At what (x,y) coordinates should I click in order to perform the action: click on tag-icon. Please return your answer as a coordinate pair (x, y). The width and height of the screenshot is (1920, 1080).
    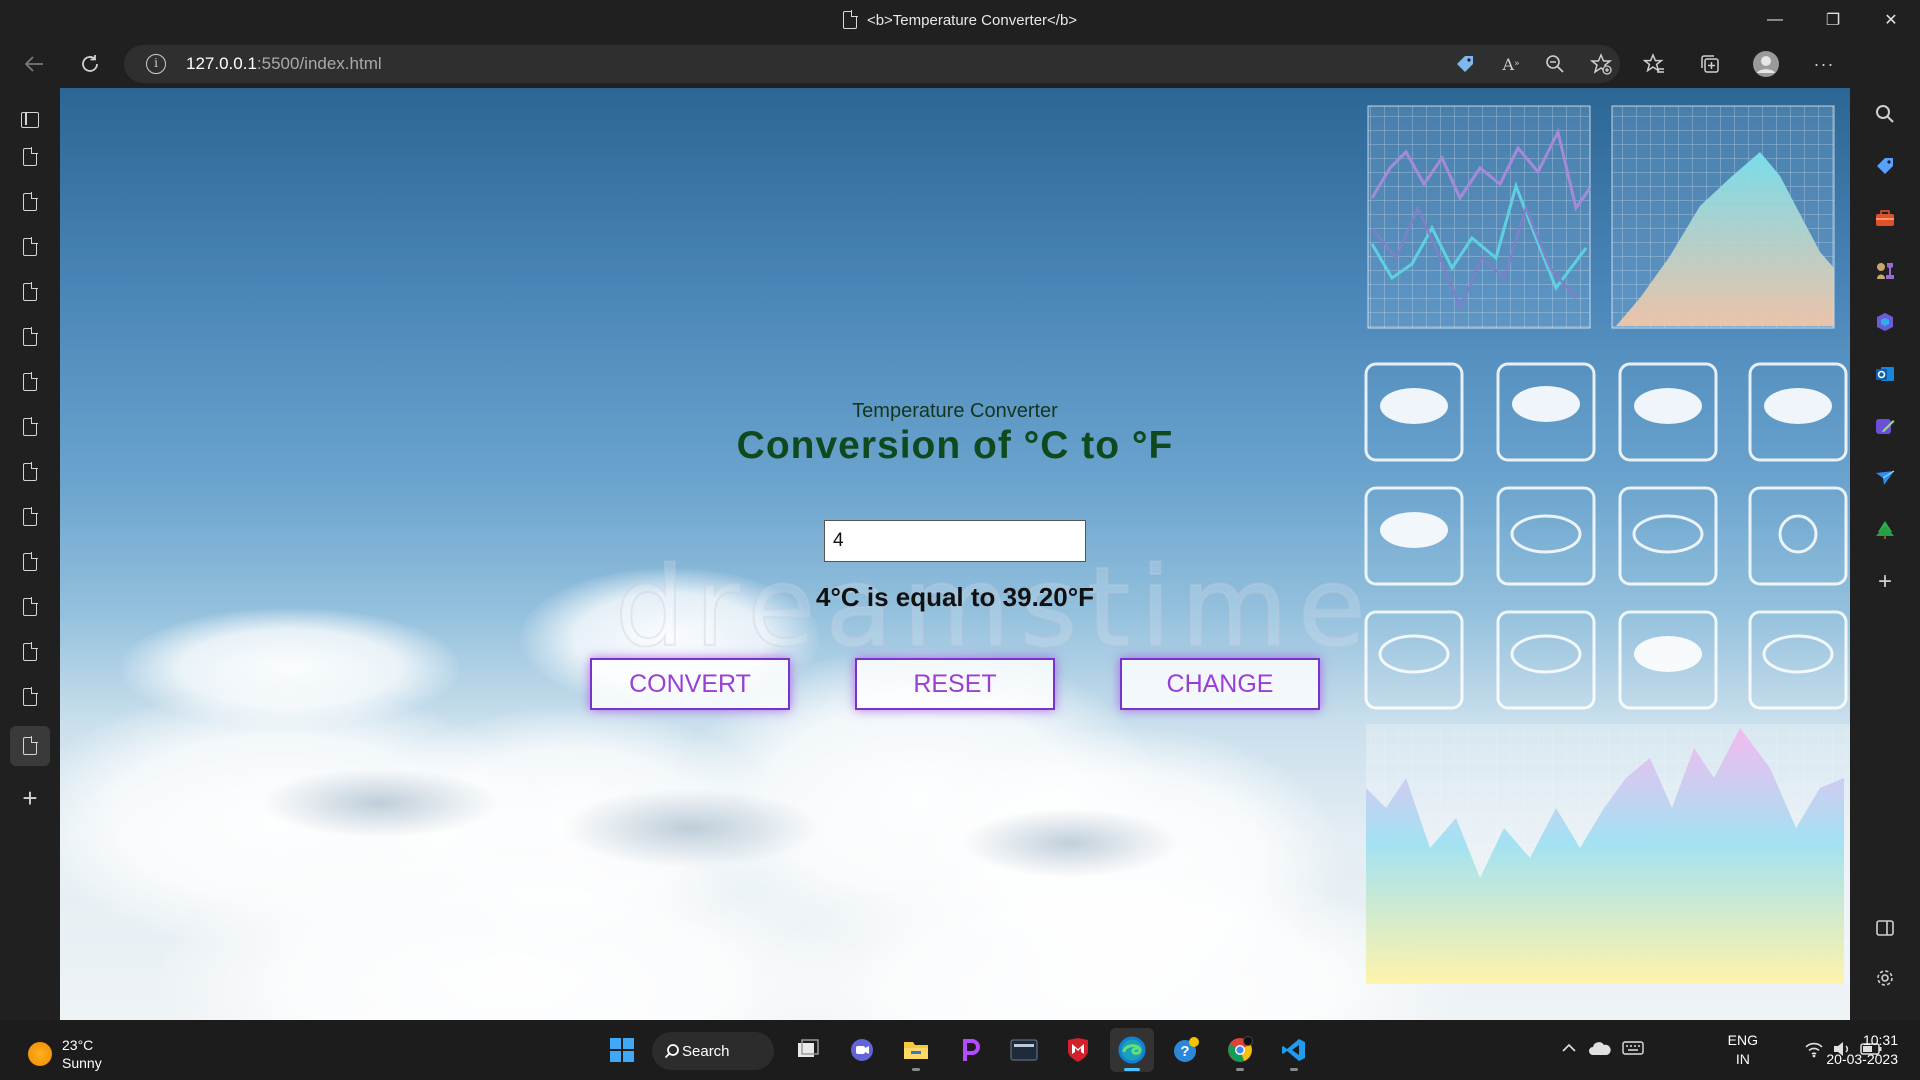
    Looking at the image, I should click on (1465, 64).